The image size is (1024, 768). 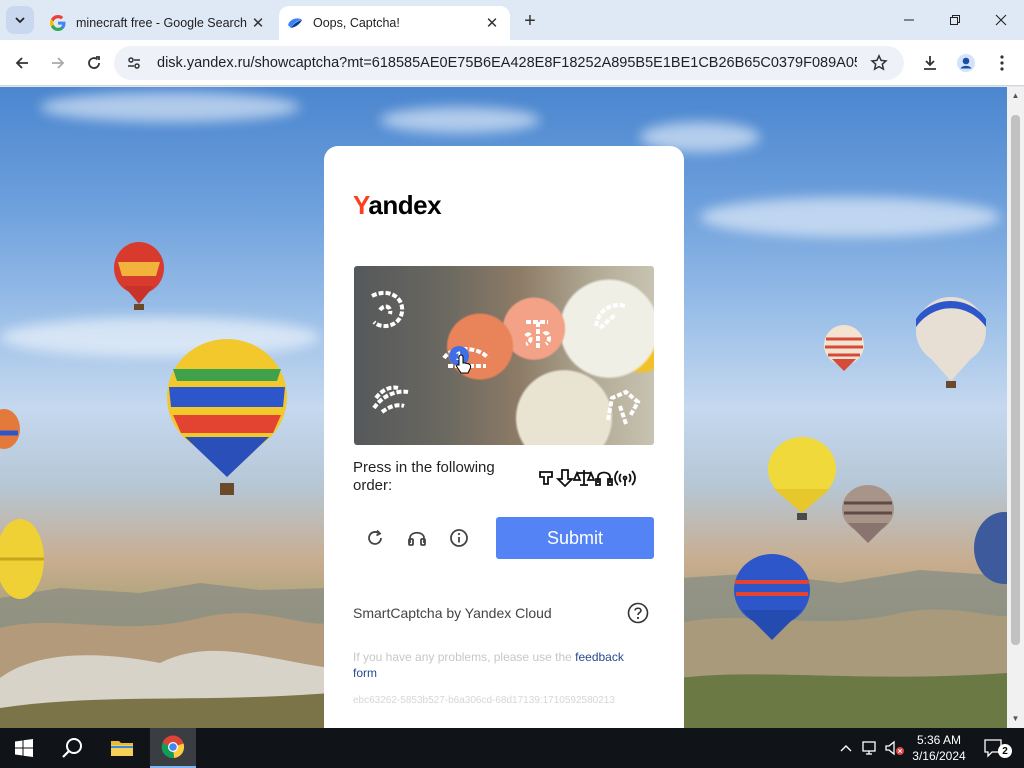 What do you see at coordinates (939, 748) in the screenshot?
I see `taskbar-clock: 5:36 AM 3/16/2024` at bounding box center [939, 748].